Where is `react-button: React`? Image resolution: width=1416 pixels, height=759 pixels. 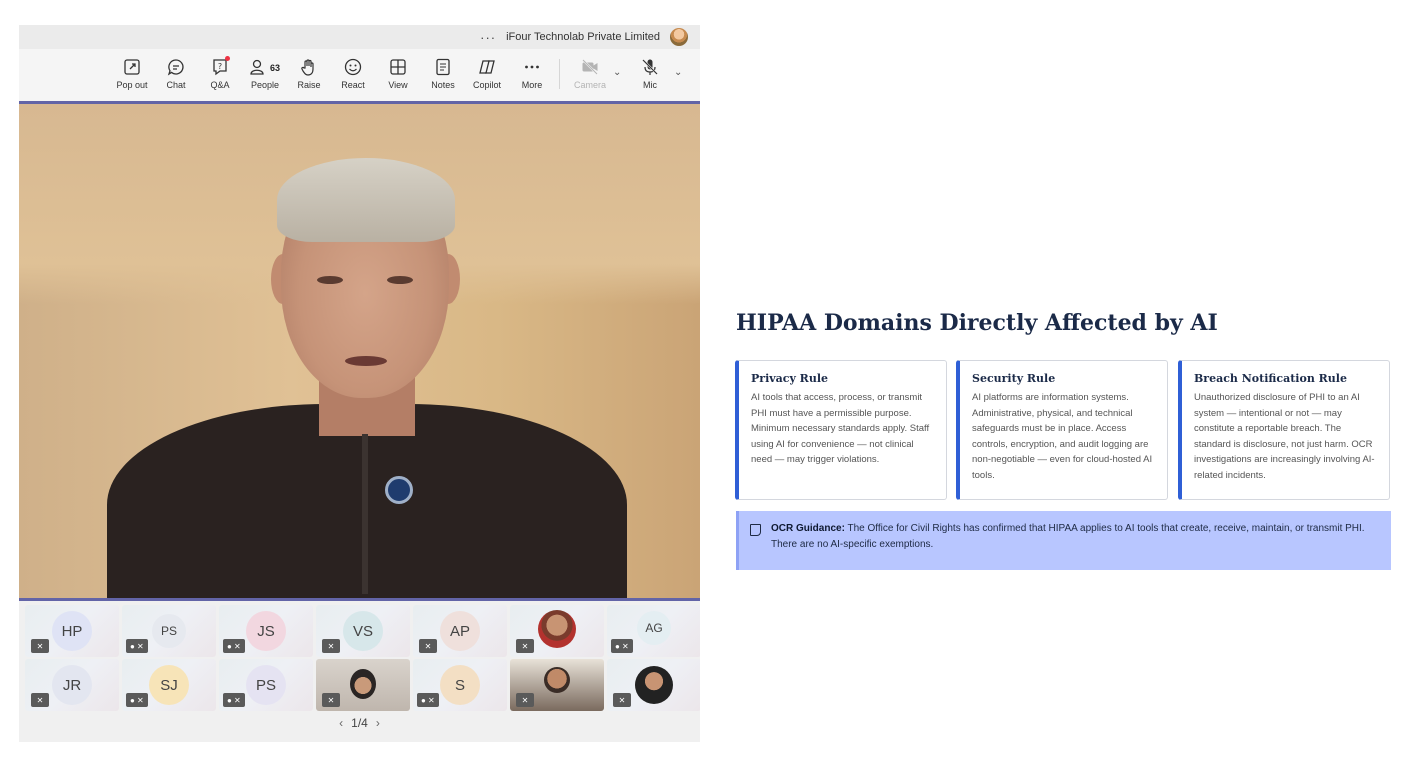 react-button: React is located at coordinates (353, 73).